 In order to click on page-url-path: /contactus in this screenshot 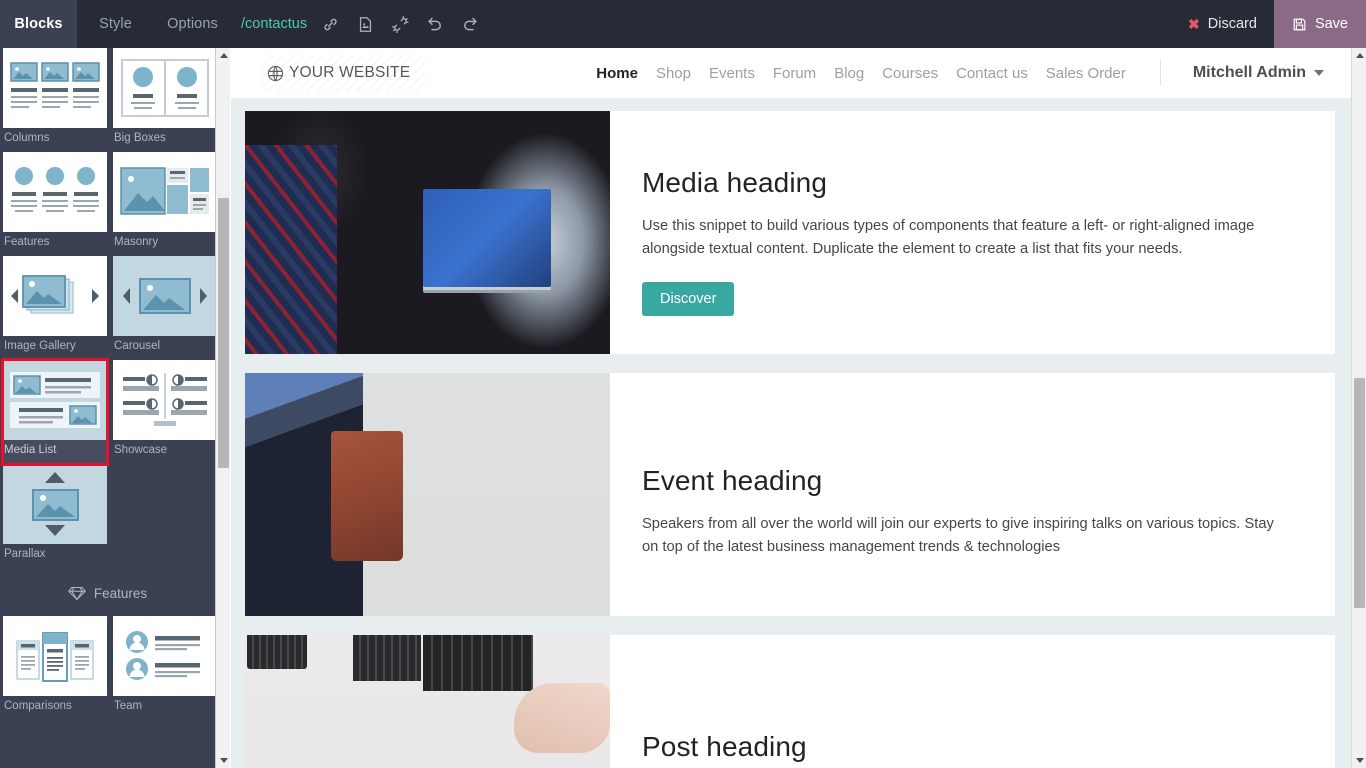, I will do `click(274, 24)`.